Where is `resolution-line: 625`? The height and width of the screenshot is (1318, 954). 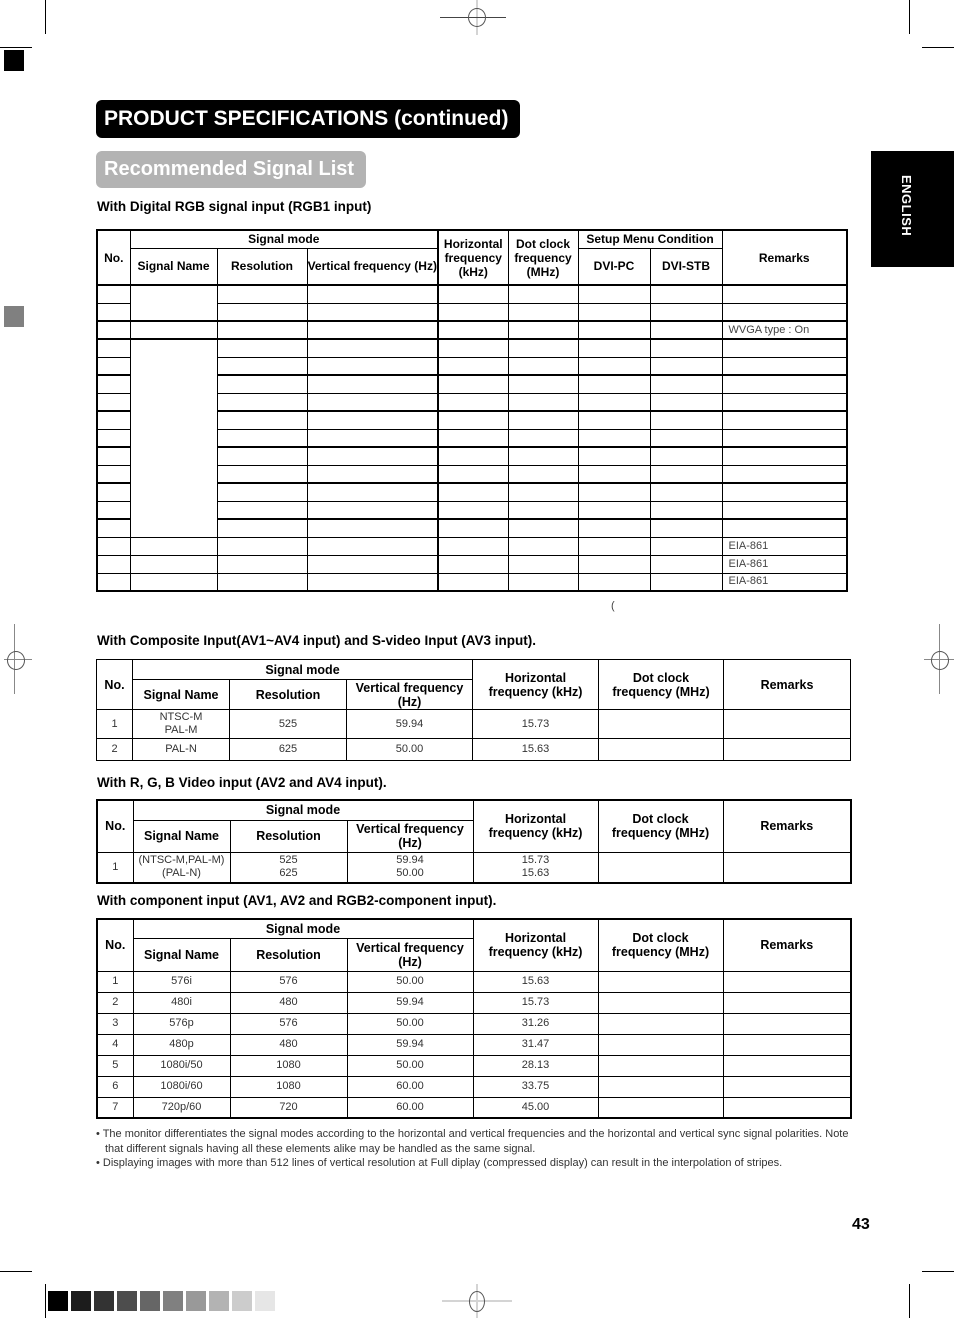 resolution-line: 625 is located at coordinates (288, 873).